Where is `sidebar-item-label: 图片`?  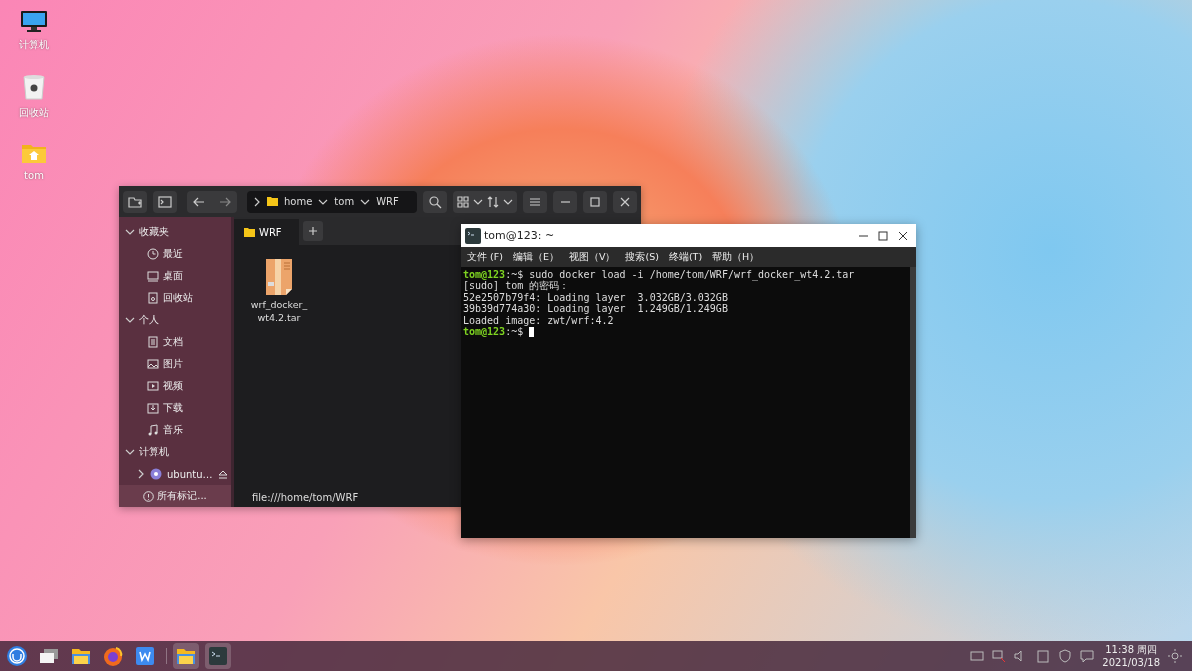 sidebar-item-label: 图片 is located at coordinates (173, 363).